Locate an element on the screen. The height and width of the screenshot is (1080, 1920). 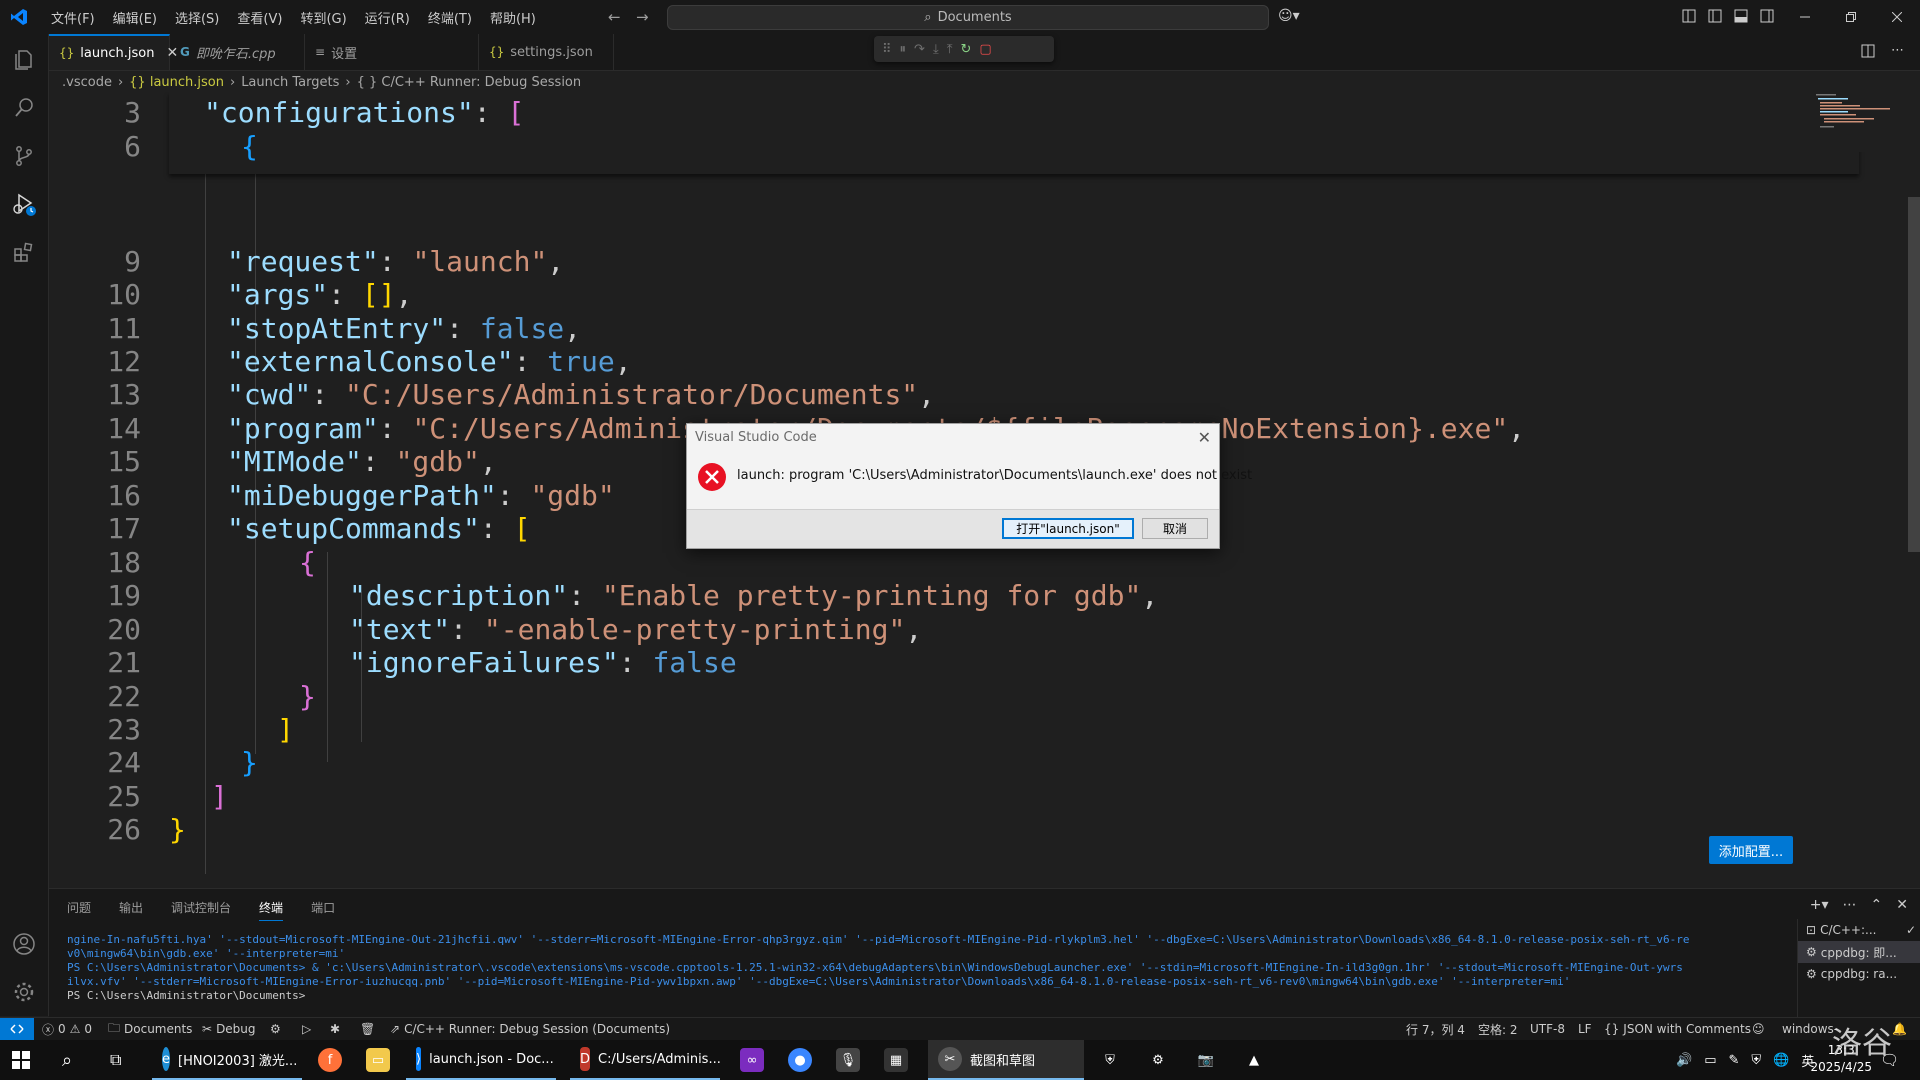
firefox-icon: f is located at coordinates (330, 1060).